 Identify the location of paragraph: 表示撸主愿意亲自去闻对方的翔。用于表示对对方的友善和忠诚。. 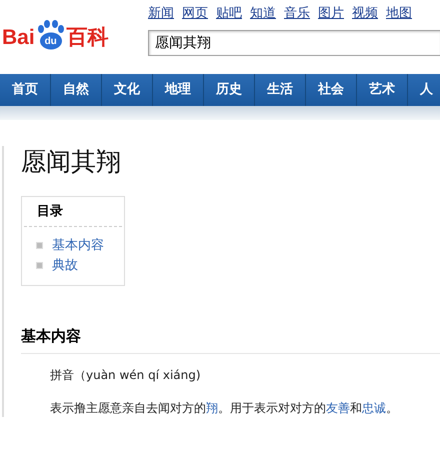
(224, 408).